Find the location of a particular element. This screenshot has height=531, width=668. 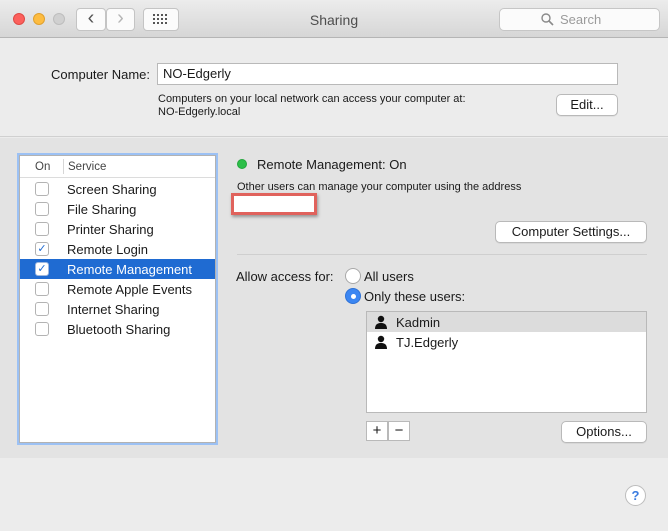

users-list: Kadmin TJ.Edgerly is located at coordinates (506, 362).